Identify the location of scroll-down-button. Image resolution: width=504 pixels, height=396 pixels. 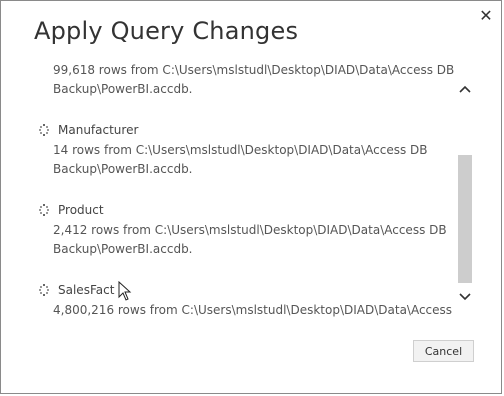
(464, 297).